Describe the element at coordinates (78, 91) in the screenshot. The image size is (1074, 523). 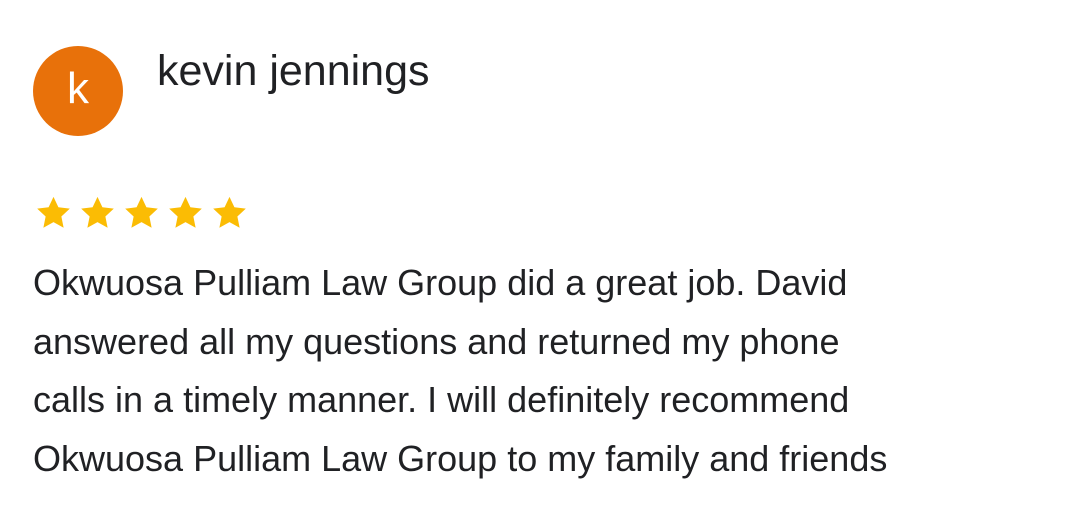
I see `avatar: k` at that location.